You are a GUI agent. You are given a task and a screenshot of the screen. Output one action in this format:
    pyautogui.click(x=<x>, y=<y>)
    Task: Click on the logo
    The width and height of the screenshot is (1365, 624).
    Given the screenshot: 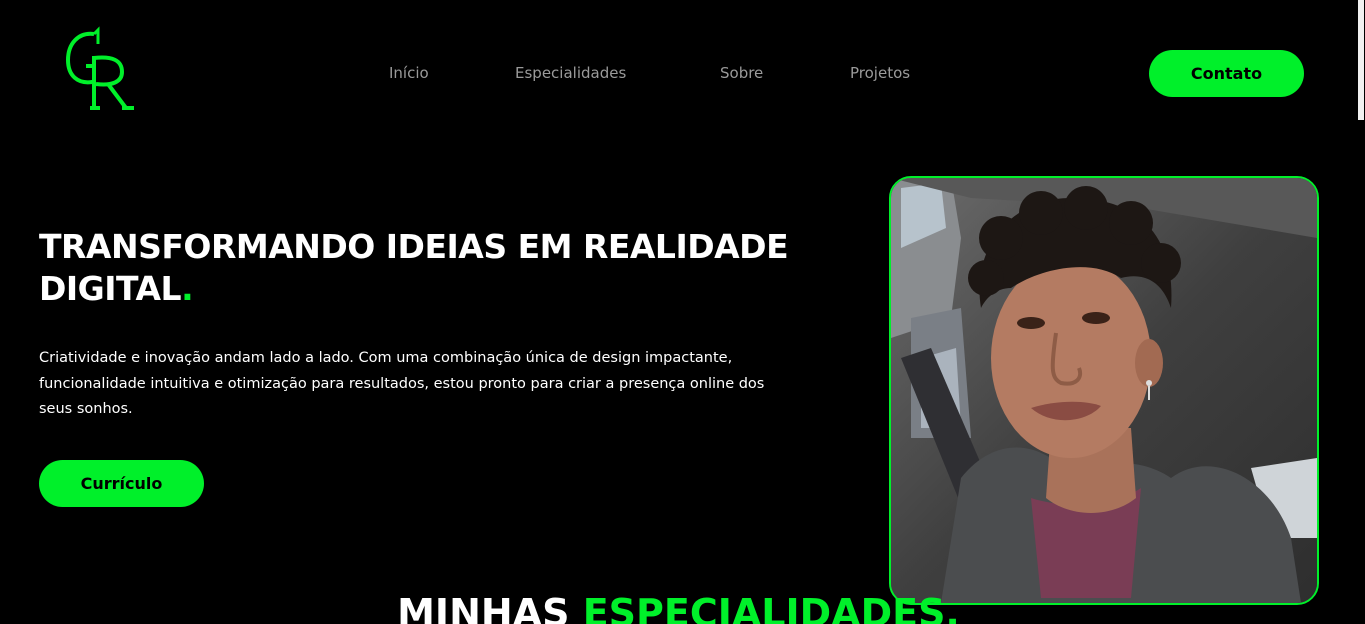 What is the action you would take?
    pyautogui.click(x=102, y=69)
    